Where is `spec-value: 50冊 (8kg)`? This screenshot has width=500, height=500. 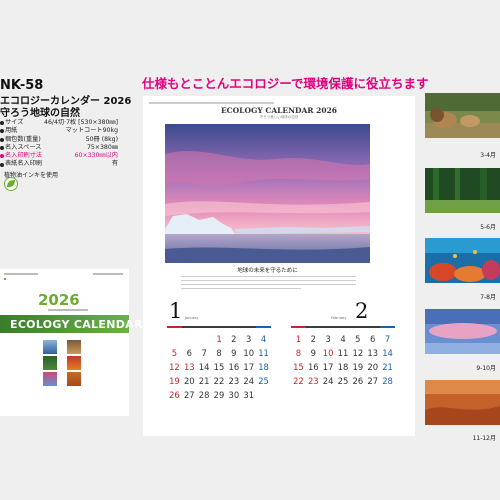 spec-value: 50冊 (8kg) is located at coordinates (101, 139).